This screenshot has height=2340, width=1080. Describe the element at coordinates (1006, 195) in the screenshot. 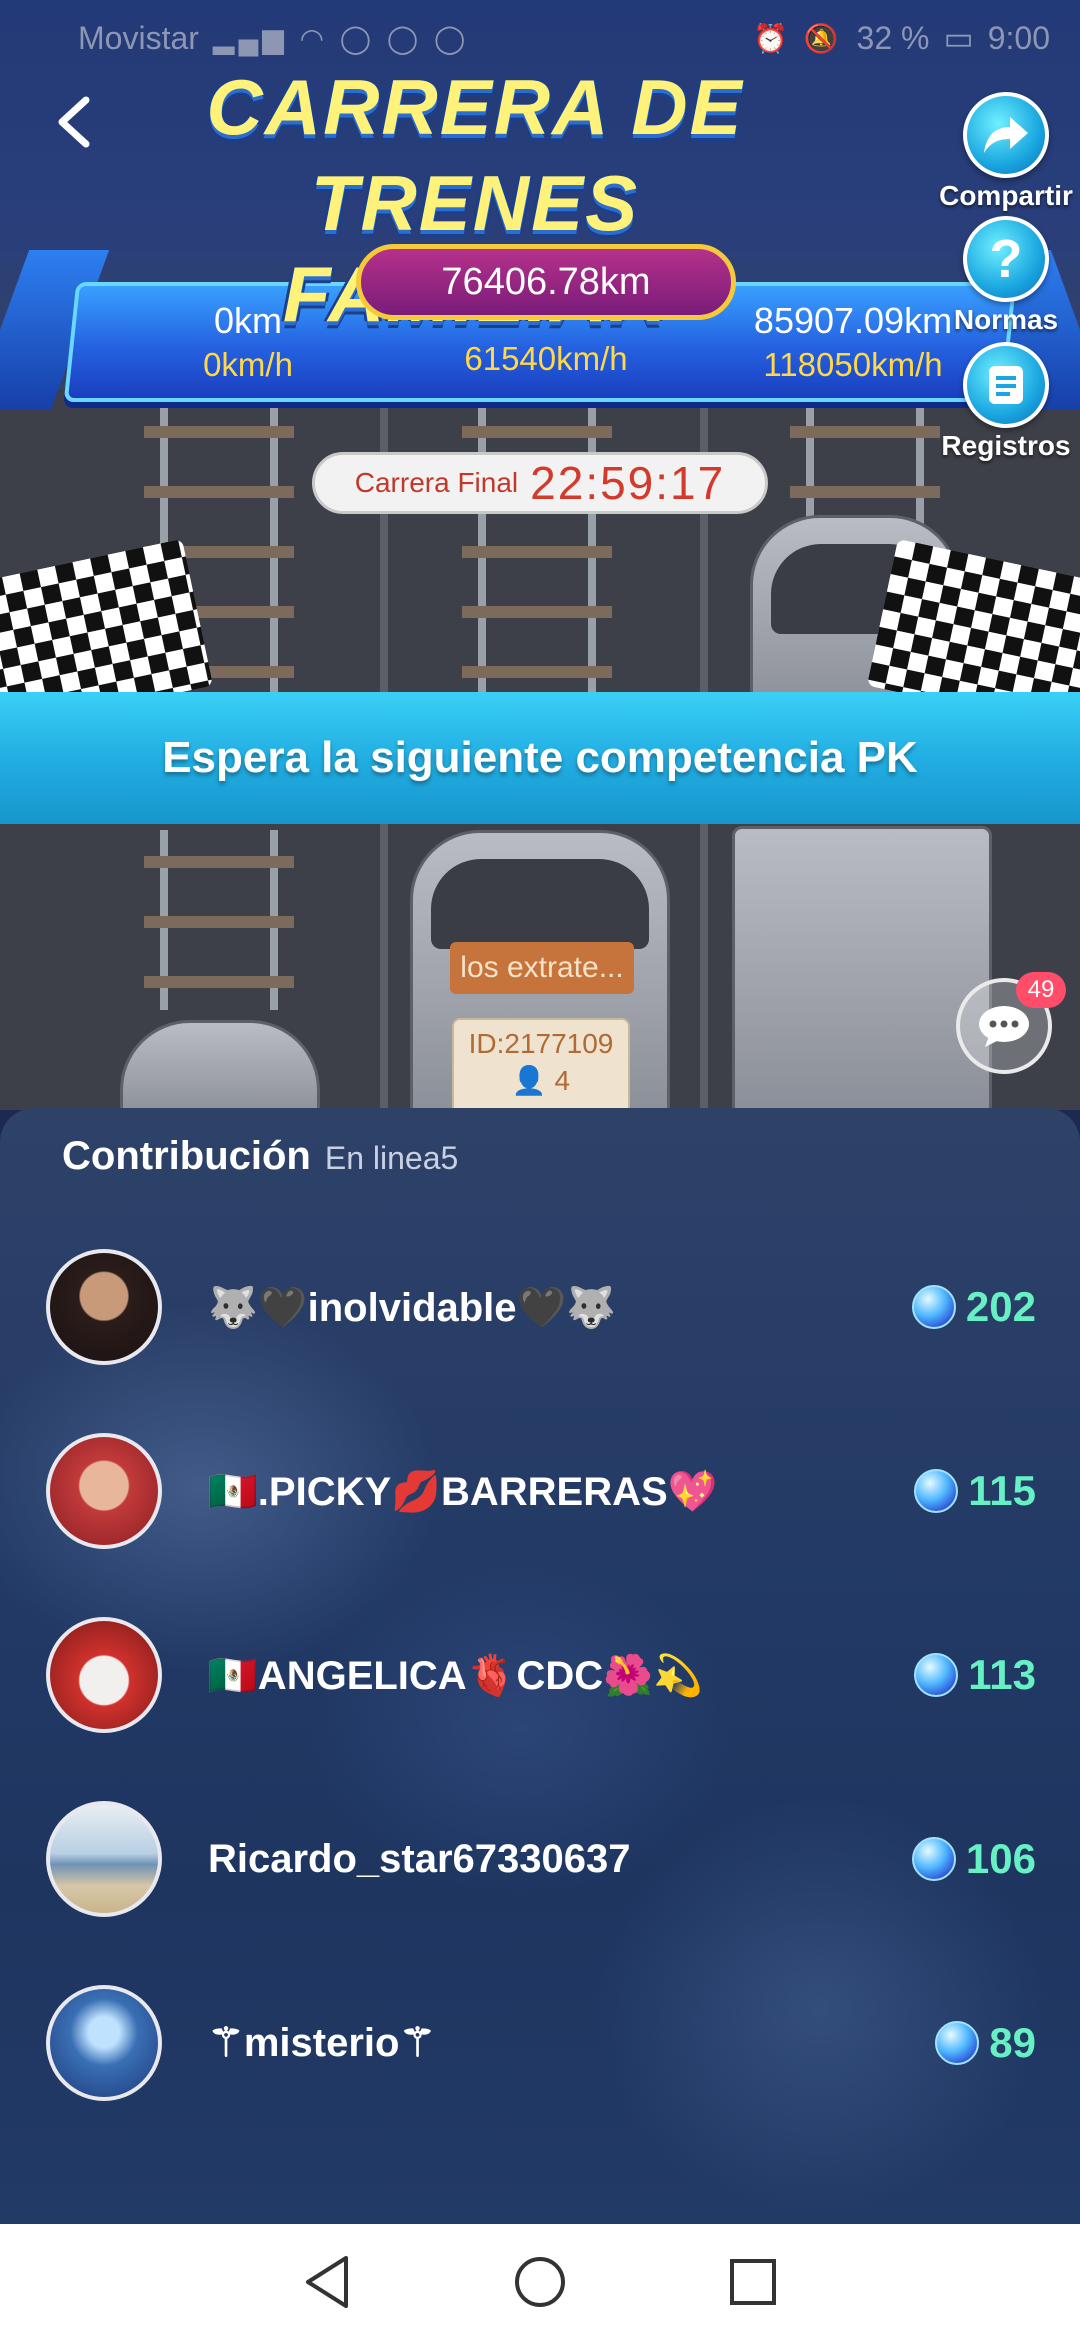

I see `share-label: Compartir` at that location.